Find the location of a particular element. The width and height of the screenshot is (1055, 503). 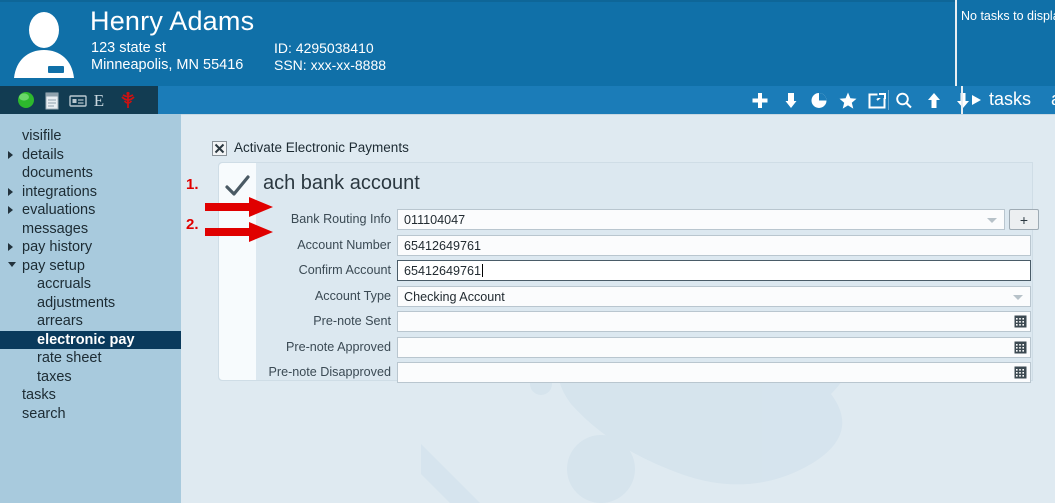

sidebar-item-label: visifile is located at coordinates (42, 136).